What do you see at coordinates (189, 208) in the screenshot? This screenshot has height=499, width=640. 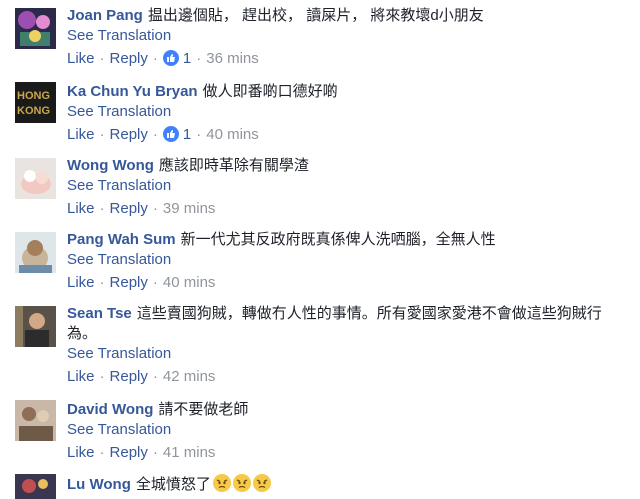 I see `timestamp: 39 mins` at bounding box center [189, 208].